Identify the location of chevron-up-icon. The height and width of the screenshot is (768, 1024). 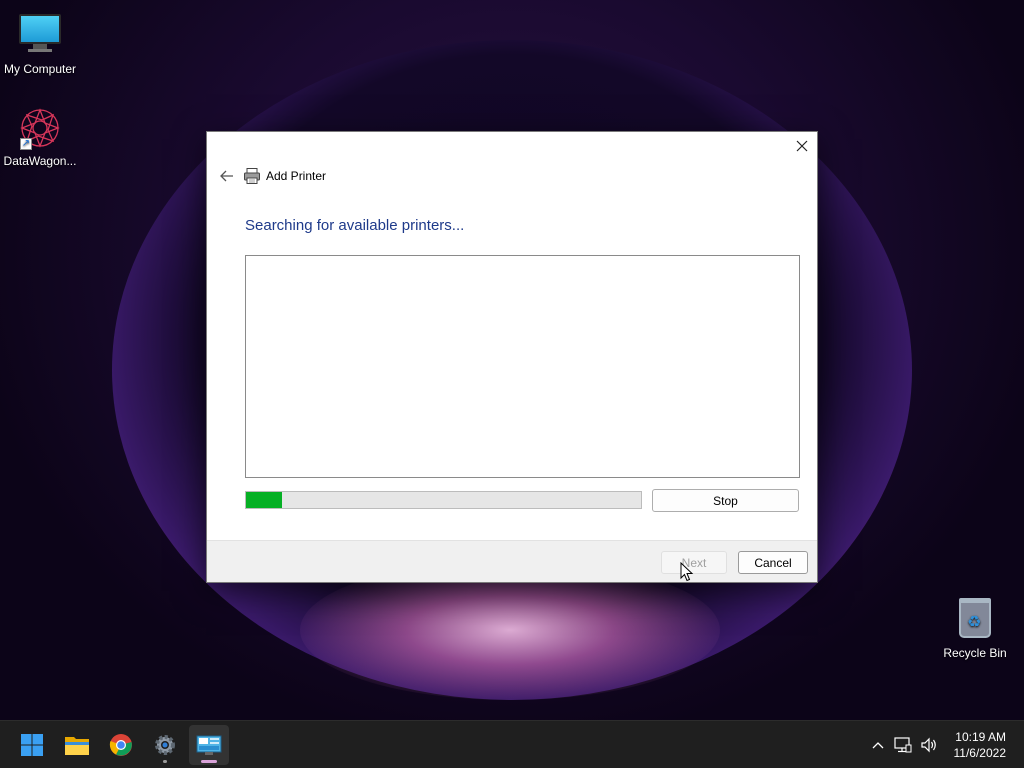
(878, 745).